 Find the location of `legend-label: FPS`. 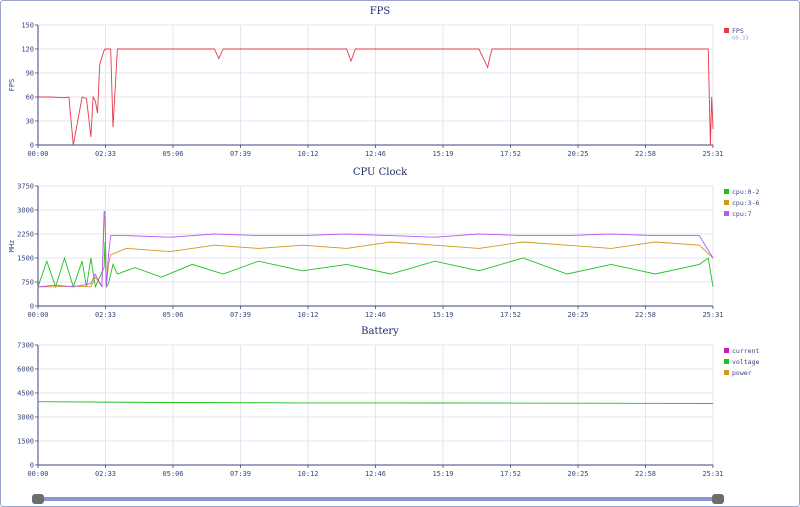

legend-label: FPS is located at coordinates (738, 31).